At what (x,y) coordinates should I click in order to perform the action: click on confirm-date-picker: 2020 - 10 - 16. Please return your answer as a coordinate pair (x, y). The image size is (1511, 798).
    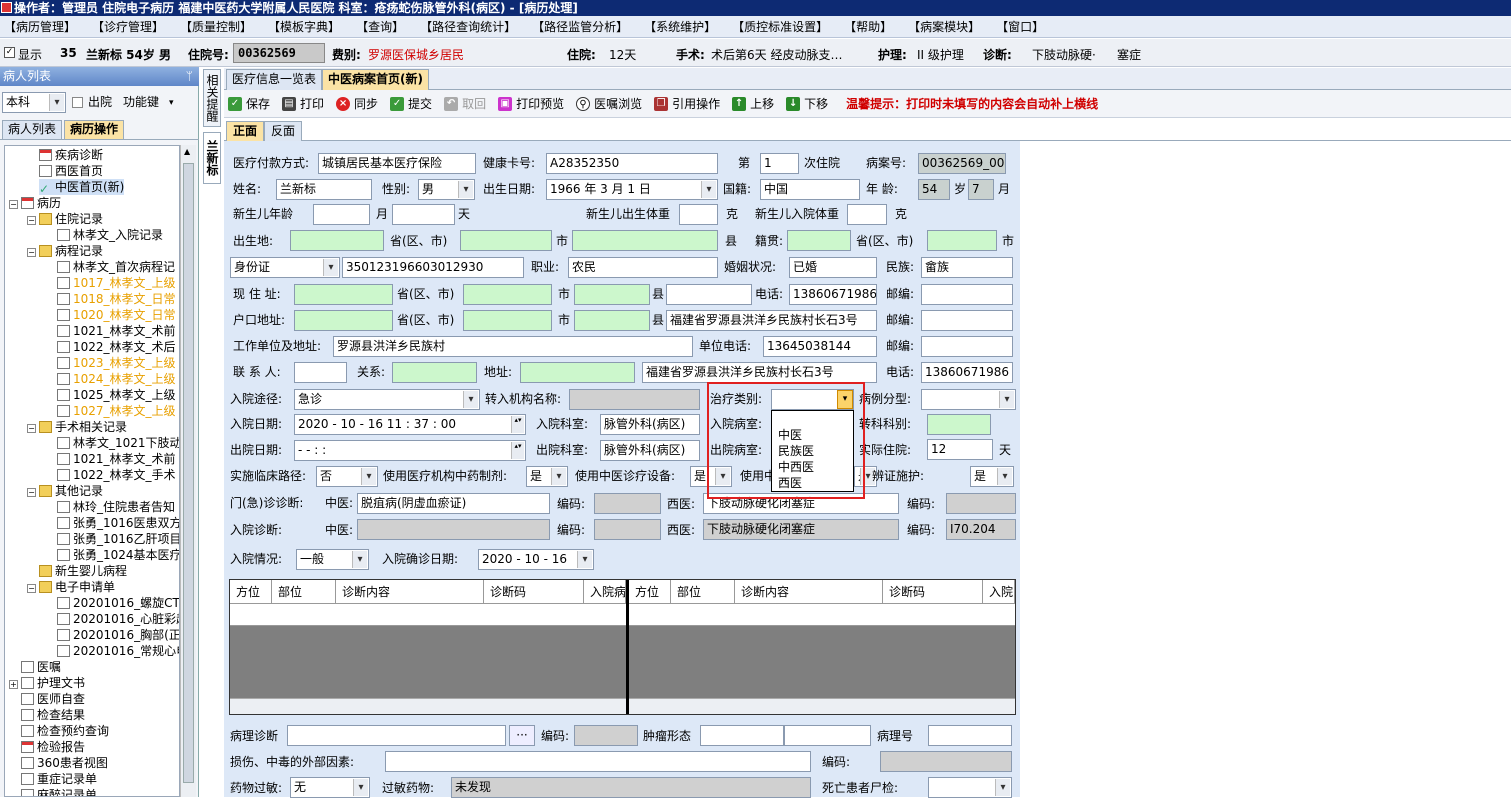
    Looking at the image, I should click on (536, 559).